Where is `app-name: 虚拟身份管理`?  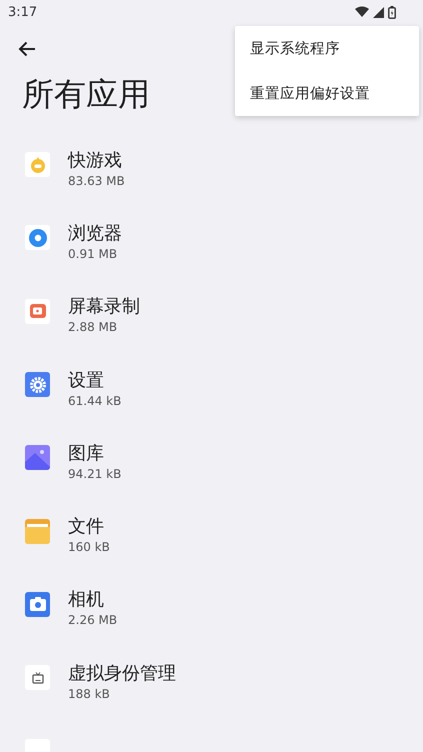 app-name: 虚拟身份管理 is located at coordinates (122, 674).